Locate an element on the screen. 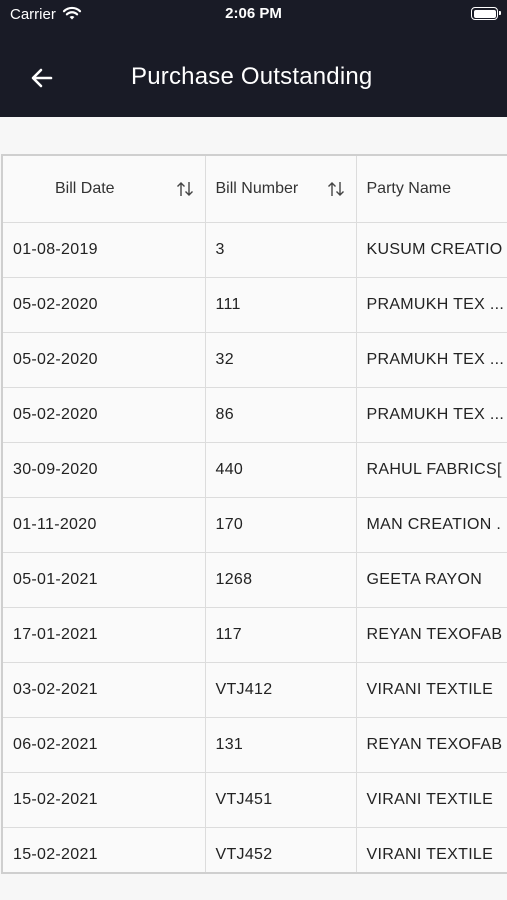 This screenshot has width=507, height=900. table-row: 05-01-2021 1268 GEETA RAYON is located at coordinates (255, 580).